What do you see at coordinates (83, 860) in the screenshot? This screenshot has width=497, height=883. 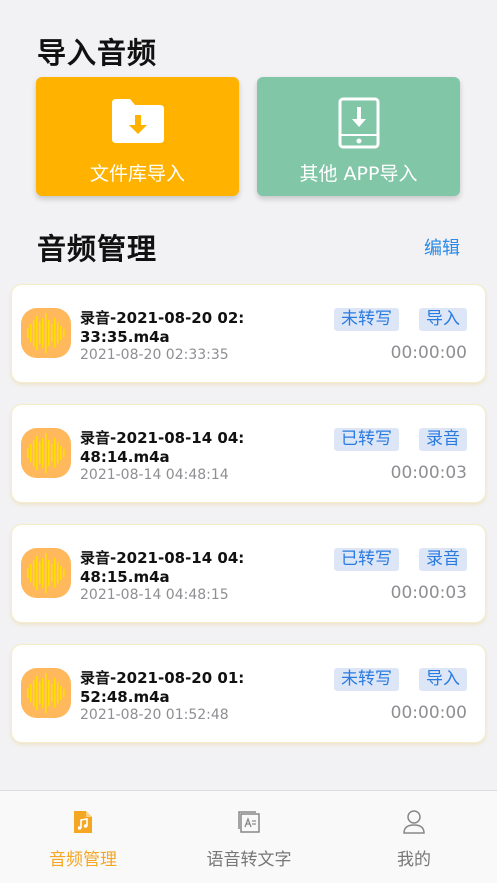 I see `tab-label: 音频管理` at bounding box center [83, 860].